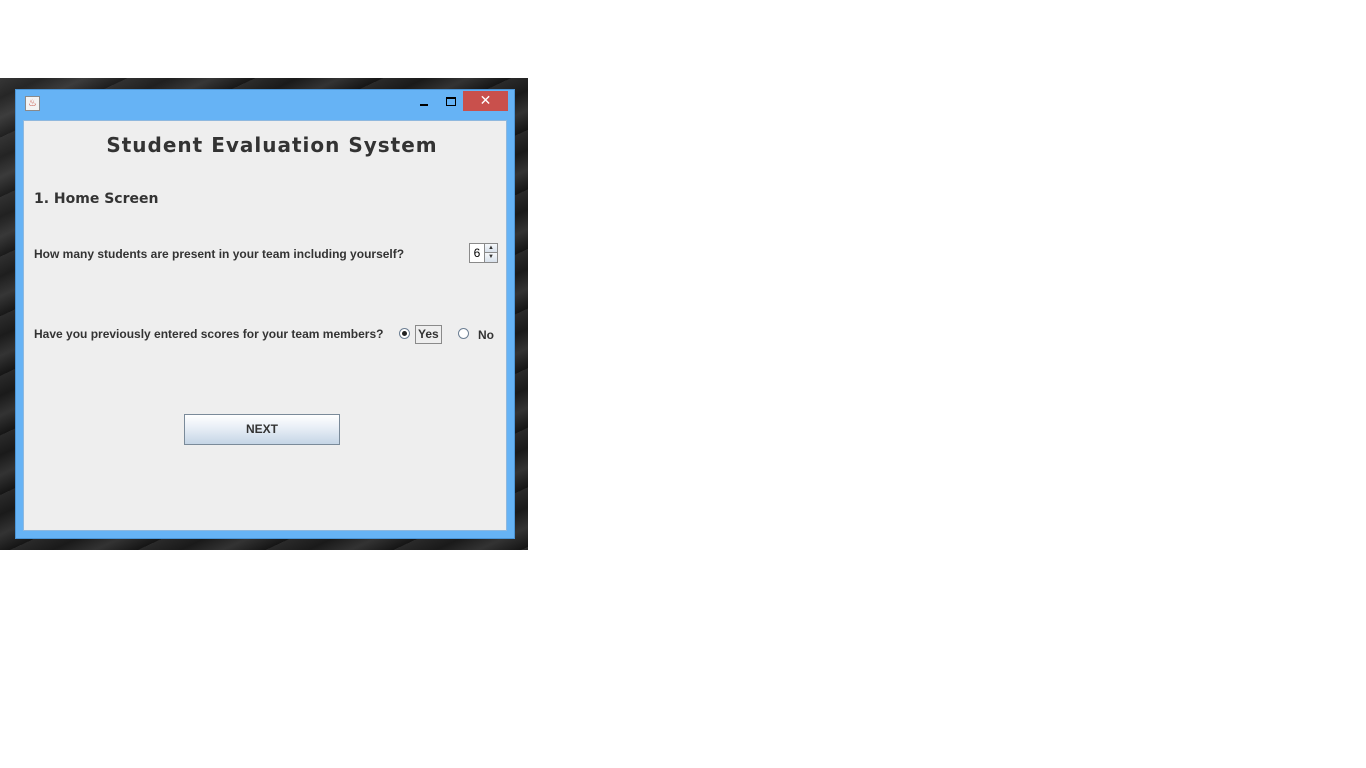  Describe the element at coordinates (451, 102) in the screenshot. I see `maximize-icon` at that location.